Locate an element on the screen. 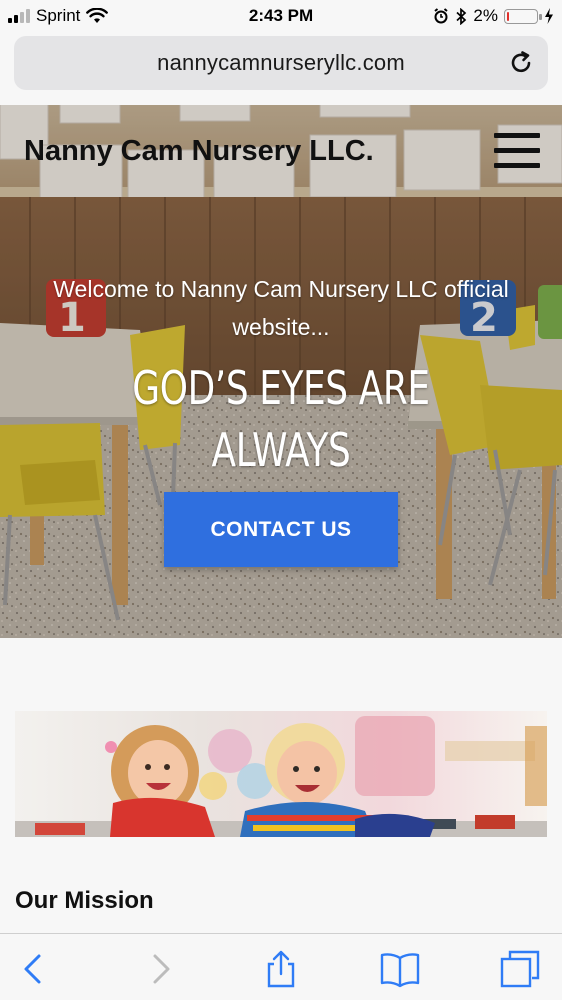  status-right: 2% is located at coordinates (493, 16).